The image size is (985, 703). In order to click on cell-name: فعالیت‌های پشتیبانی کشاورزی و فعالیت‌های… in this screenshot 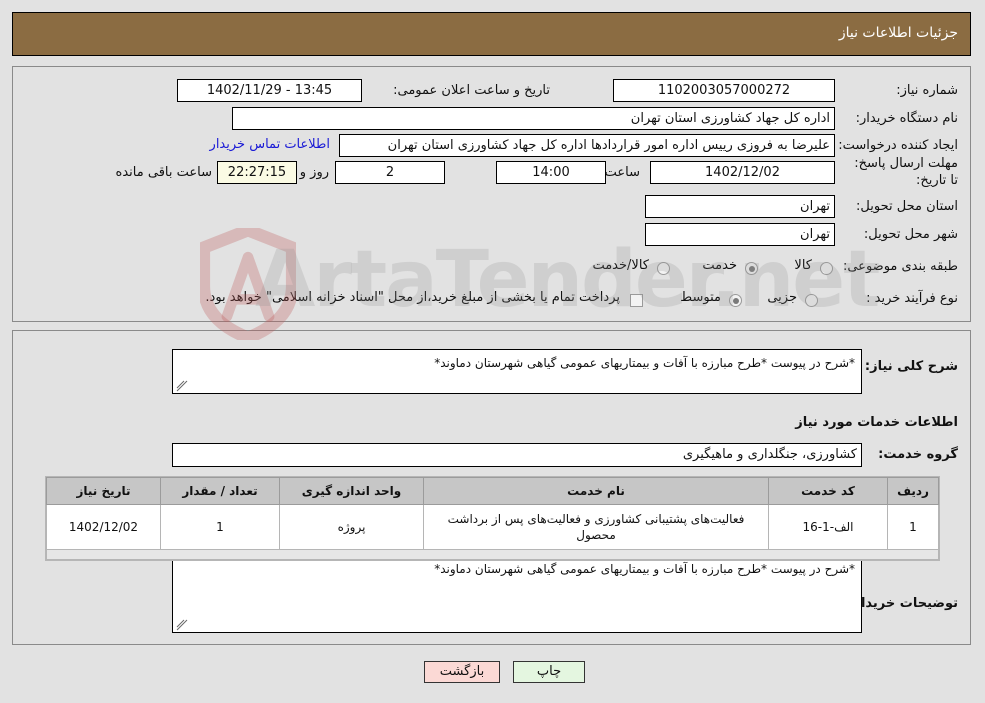, I will do `click(596, 527)`.